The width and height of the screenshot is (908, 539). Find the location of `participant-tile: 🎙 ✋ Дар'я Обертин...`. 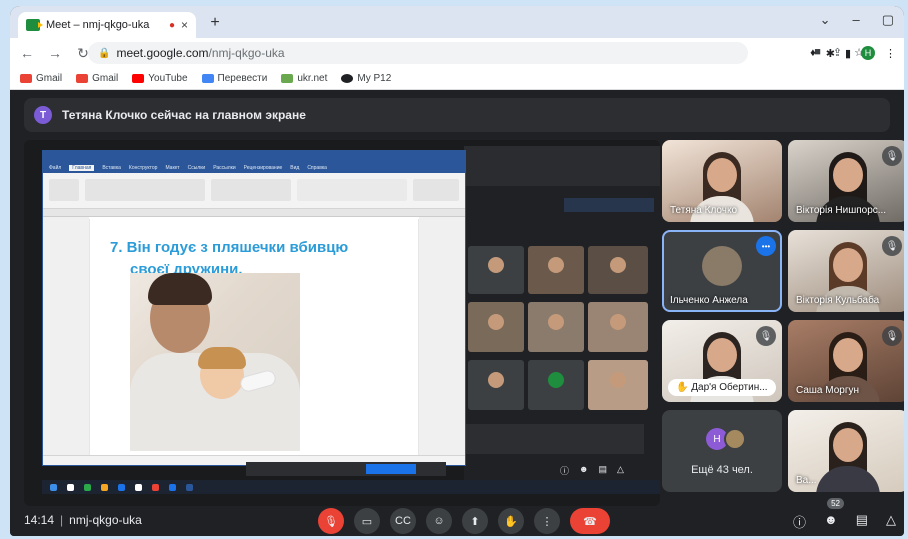

participant-tile: 🎙 ✋ Дар'я Обертин... is located at coordinates (722, 361).